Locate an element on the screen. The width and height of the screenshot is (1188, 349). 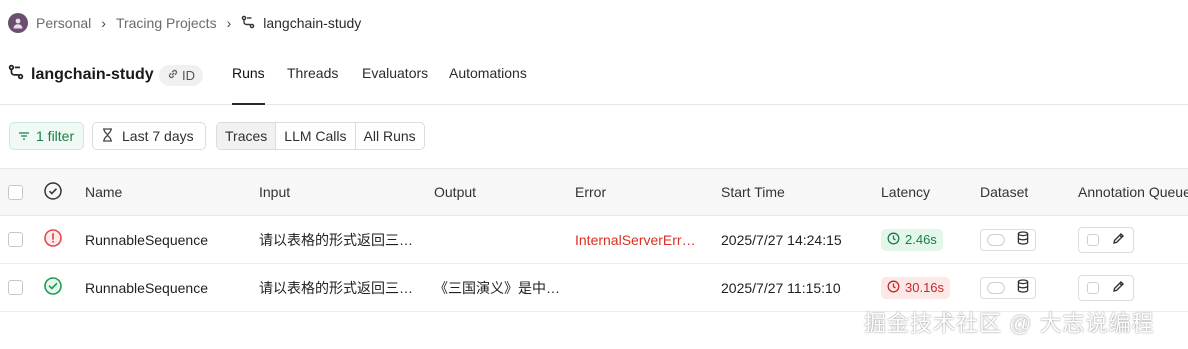
breadcrumb-project: langchain-study is located at coordinates (312, 23).